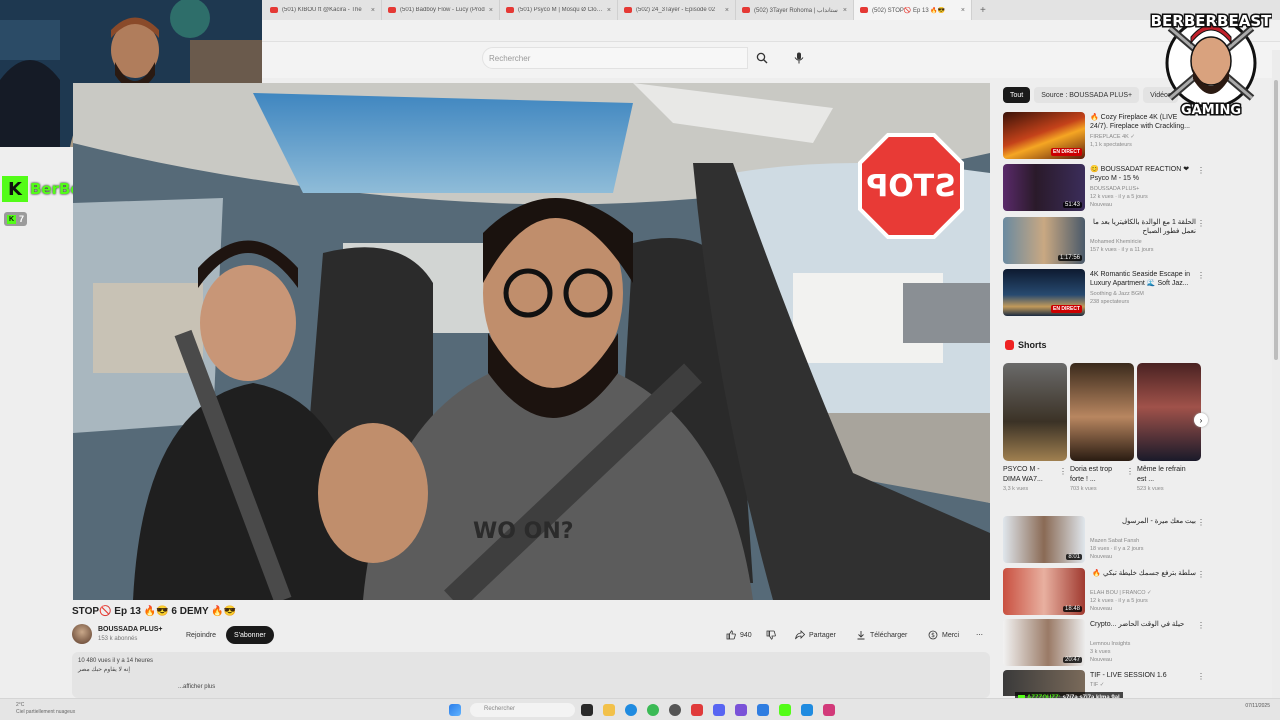 The image size is (1280, 720). I want to click on browser-tab: (502) 24_3Tayer - Episode 02 ×, so click(677, 10).